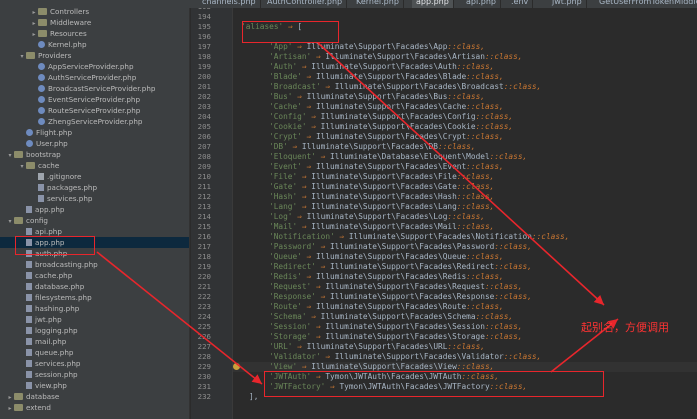 This screenshot has height=419, width=697. I want to click on tree-item-packages-php: packages.php, so click(94, 187).